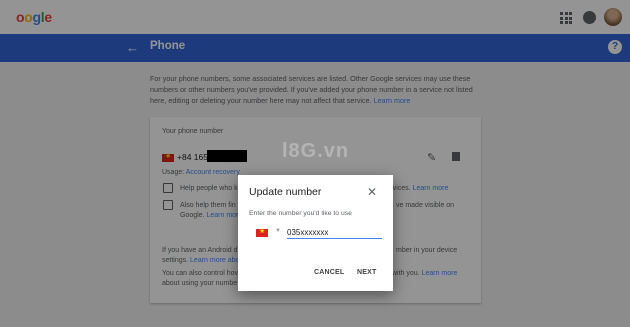 The width and height of the screenshot is (630, 327). I want to click on next-button: NEXT, so click(366, 272).